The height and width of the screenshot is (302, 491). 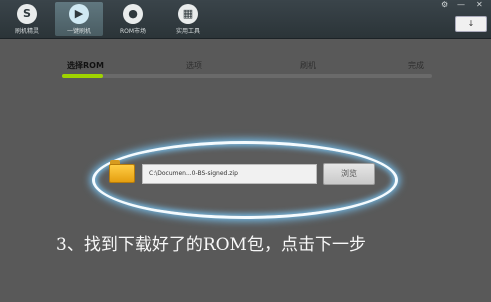 I want to click on browse-button: 浏览, so click(x=349, y=174).